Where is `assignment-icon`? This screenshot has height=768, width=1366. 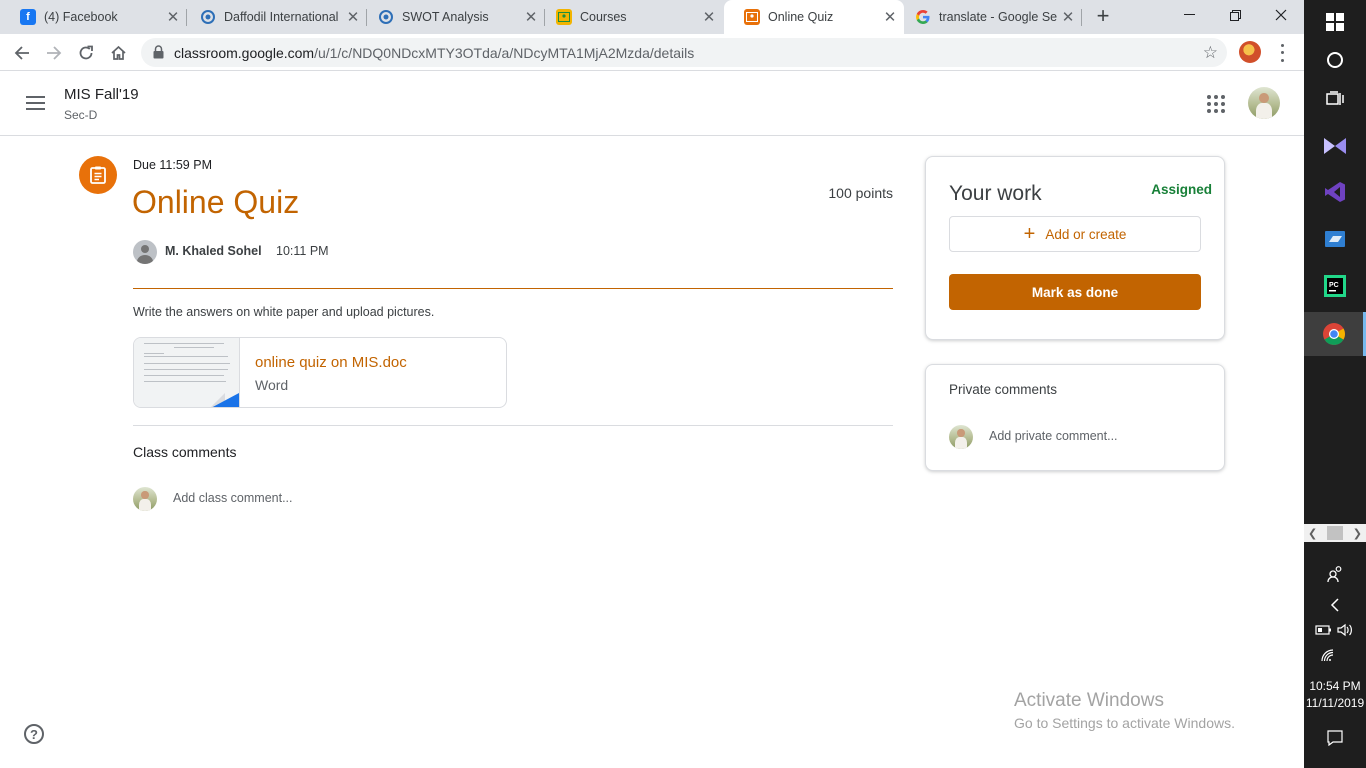 assignment-icon is located at coordinates (98, 175).